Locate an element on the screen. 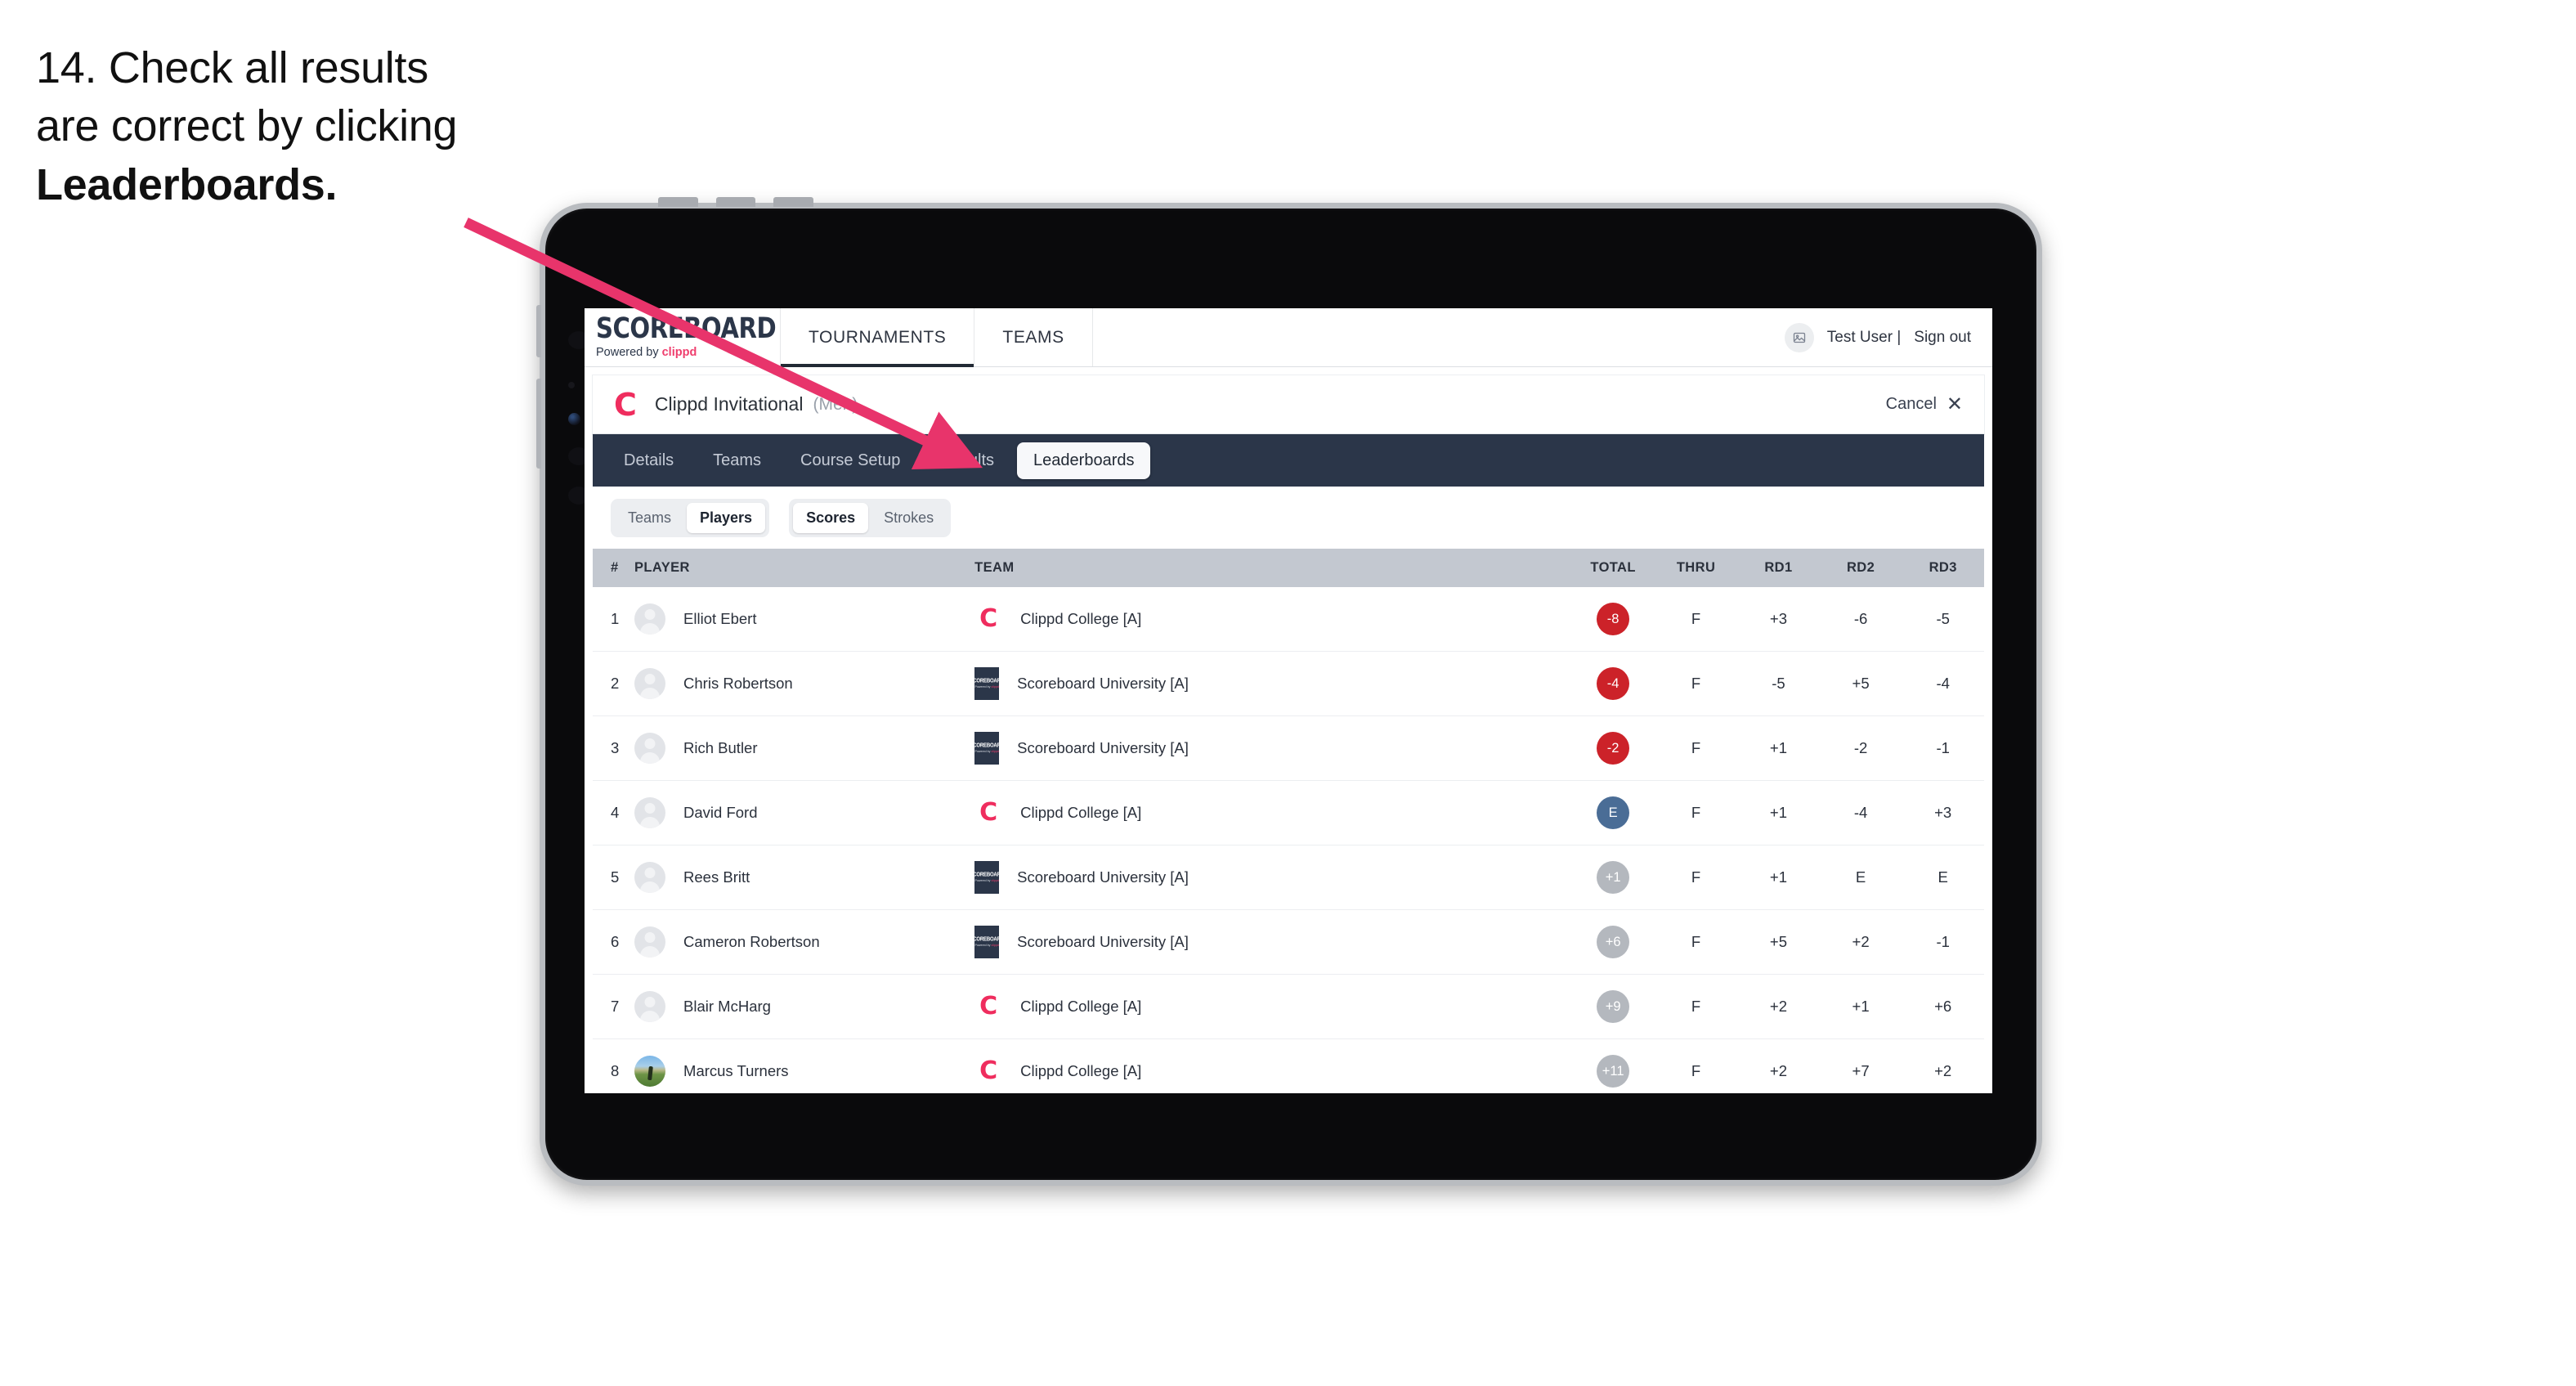 The height and width of the screenshot is (1386, 2576). cell-player: Rich Butler is located at coordinates (804, 748).